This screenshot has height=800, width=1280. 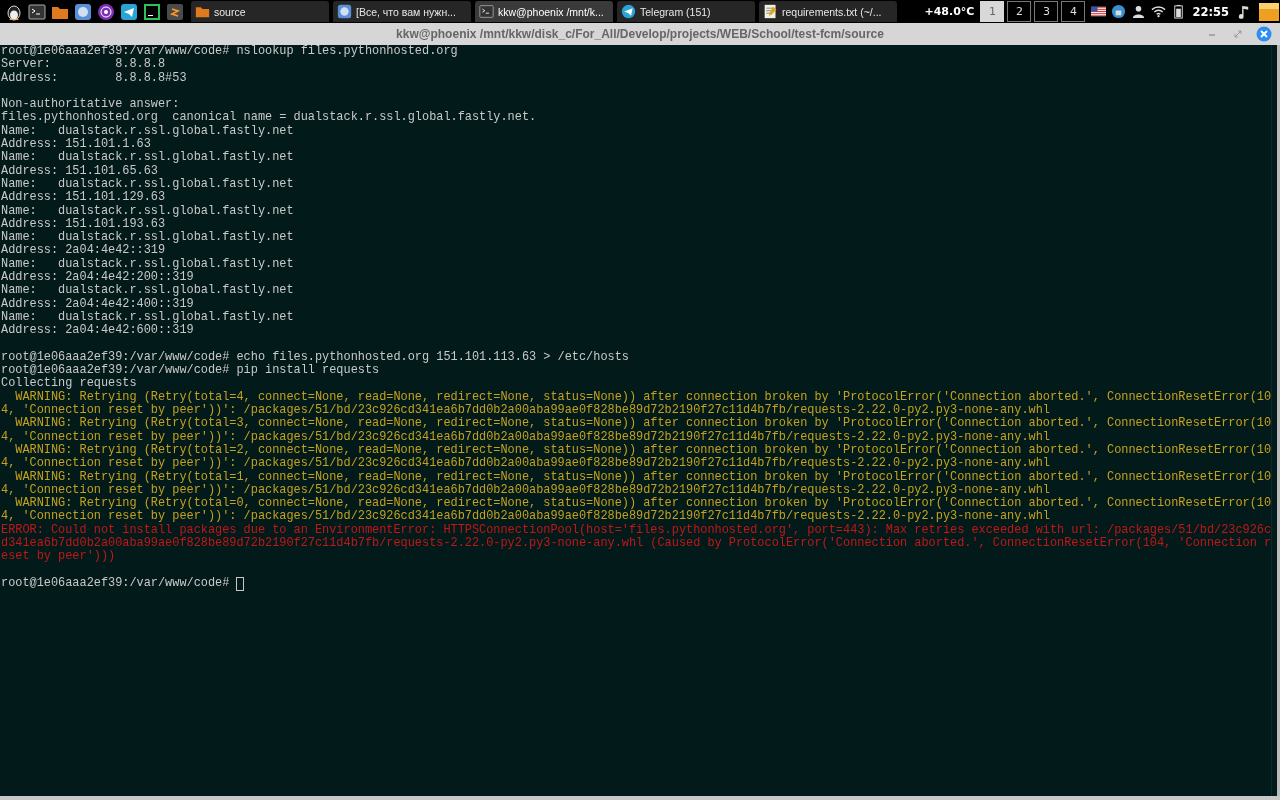 What do you see at coordinates (1098, 11) in the screenshot?
I see `flag-icon` at bounding box center [1098, 11].